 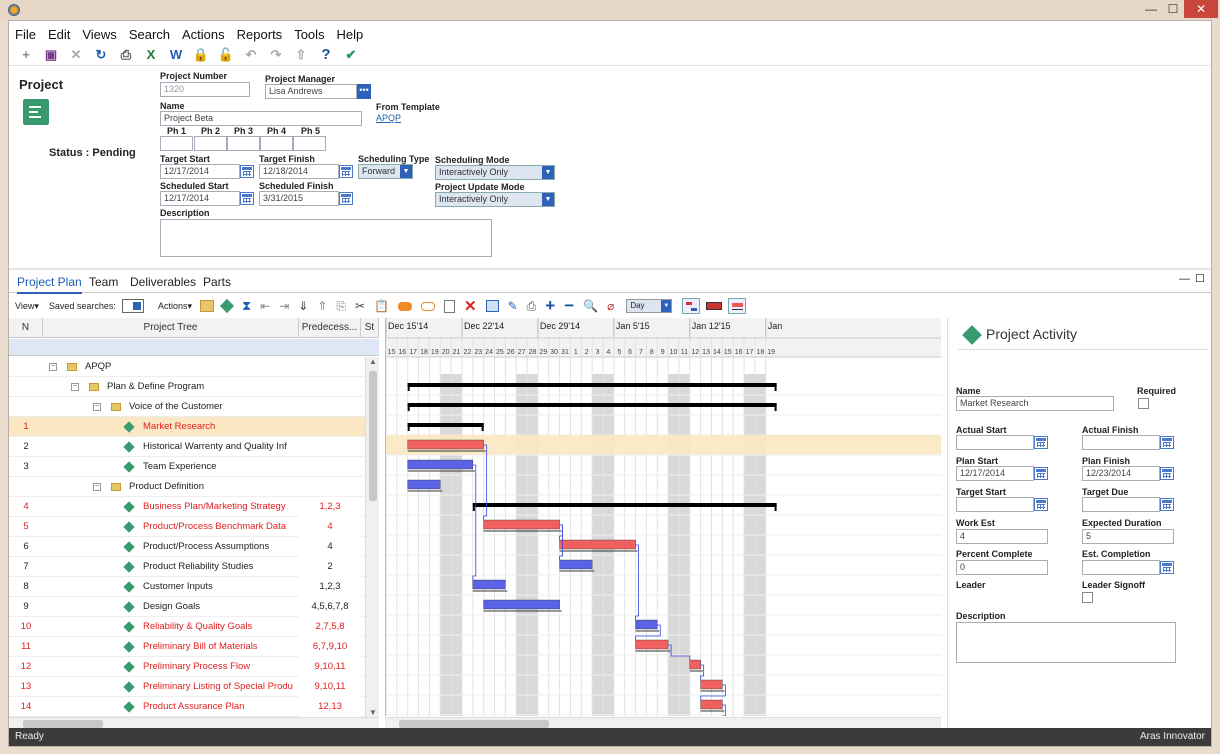 I want to click on table-row: − APQP, so click(x=194, y=367).